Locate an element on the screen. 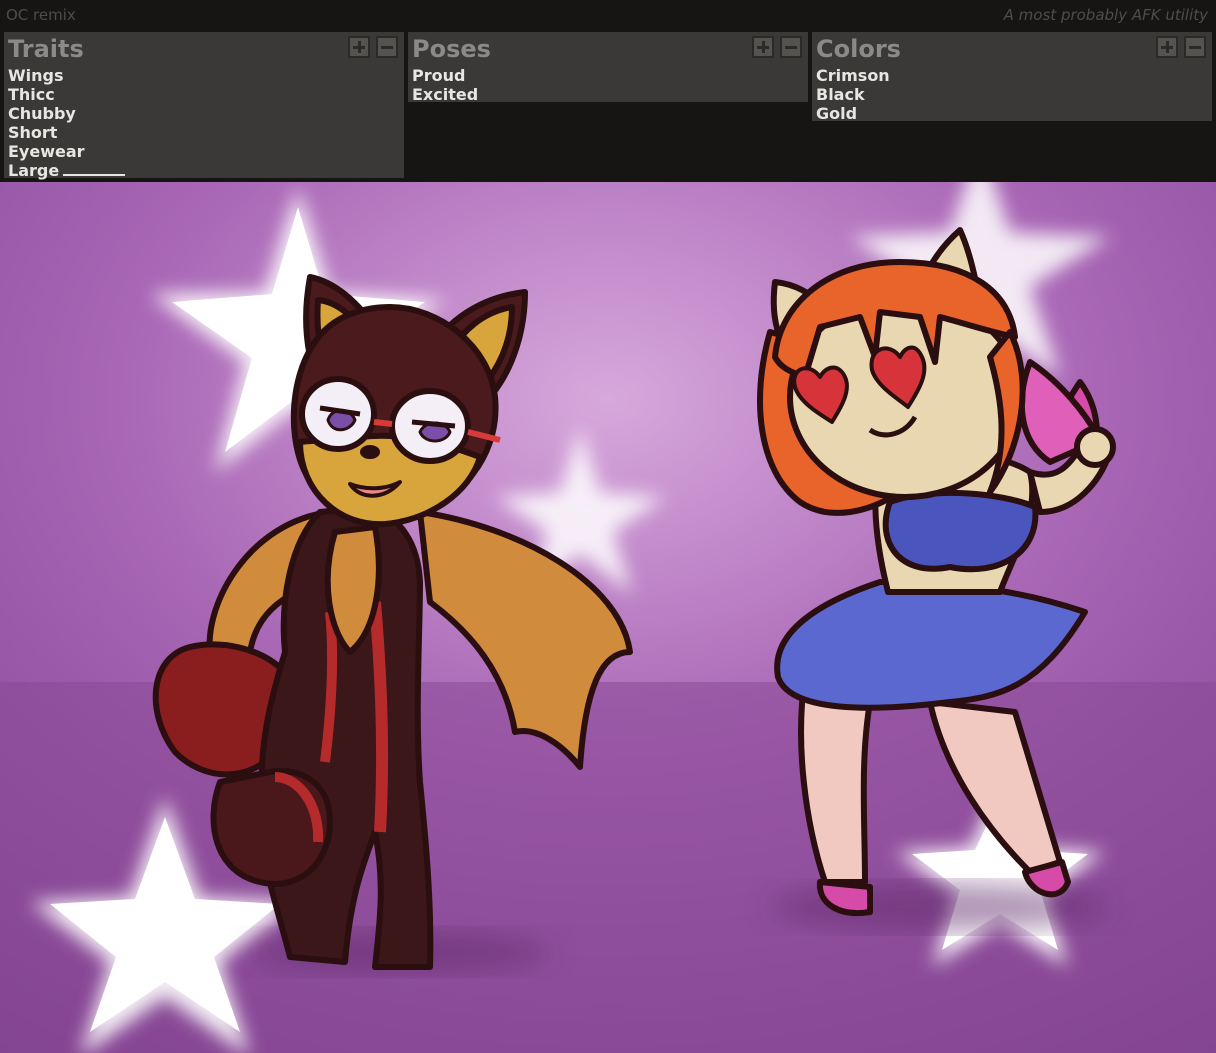 The image size is (1216, 1053). color-item: Black is located at coordinates (1012, 94).